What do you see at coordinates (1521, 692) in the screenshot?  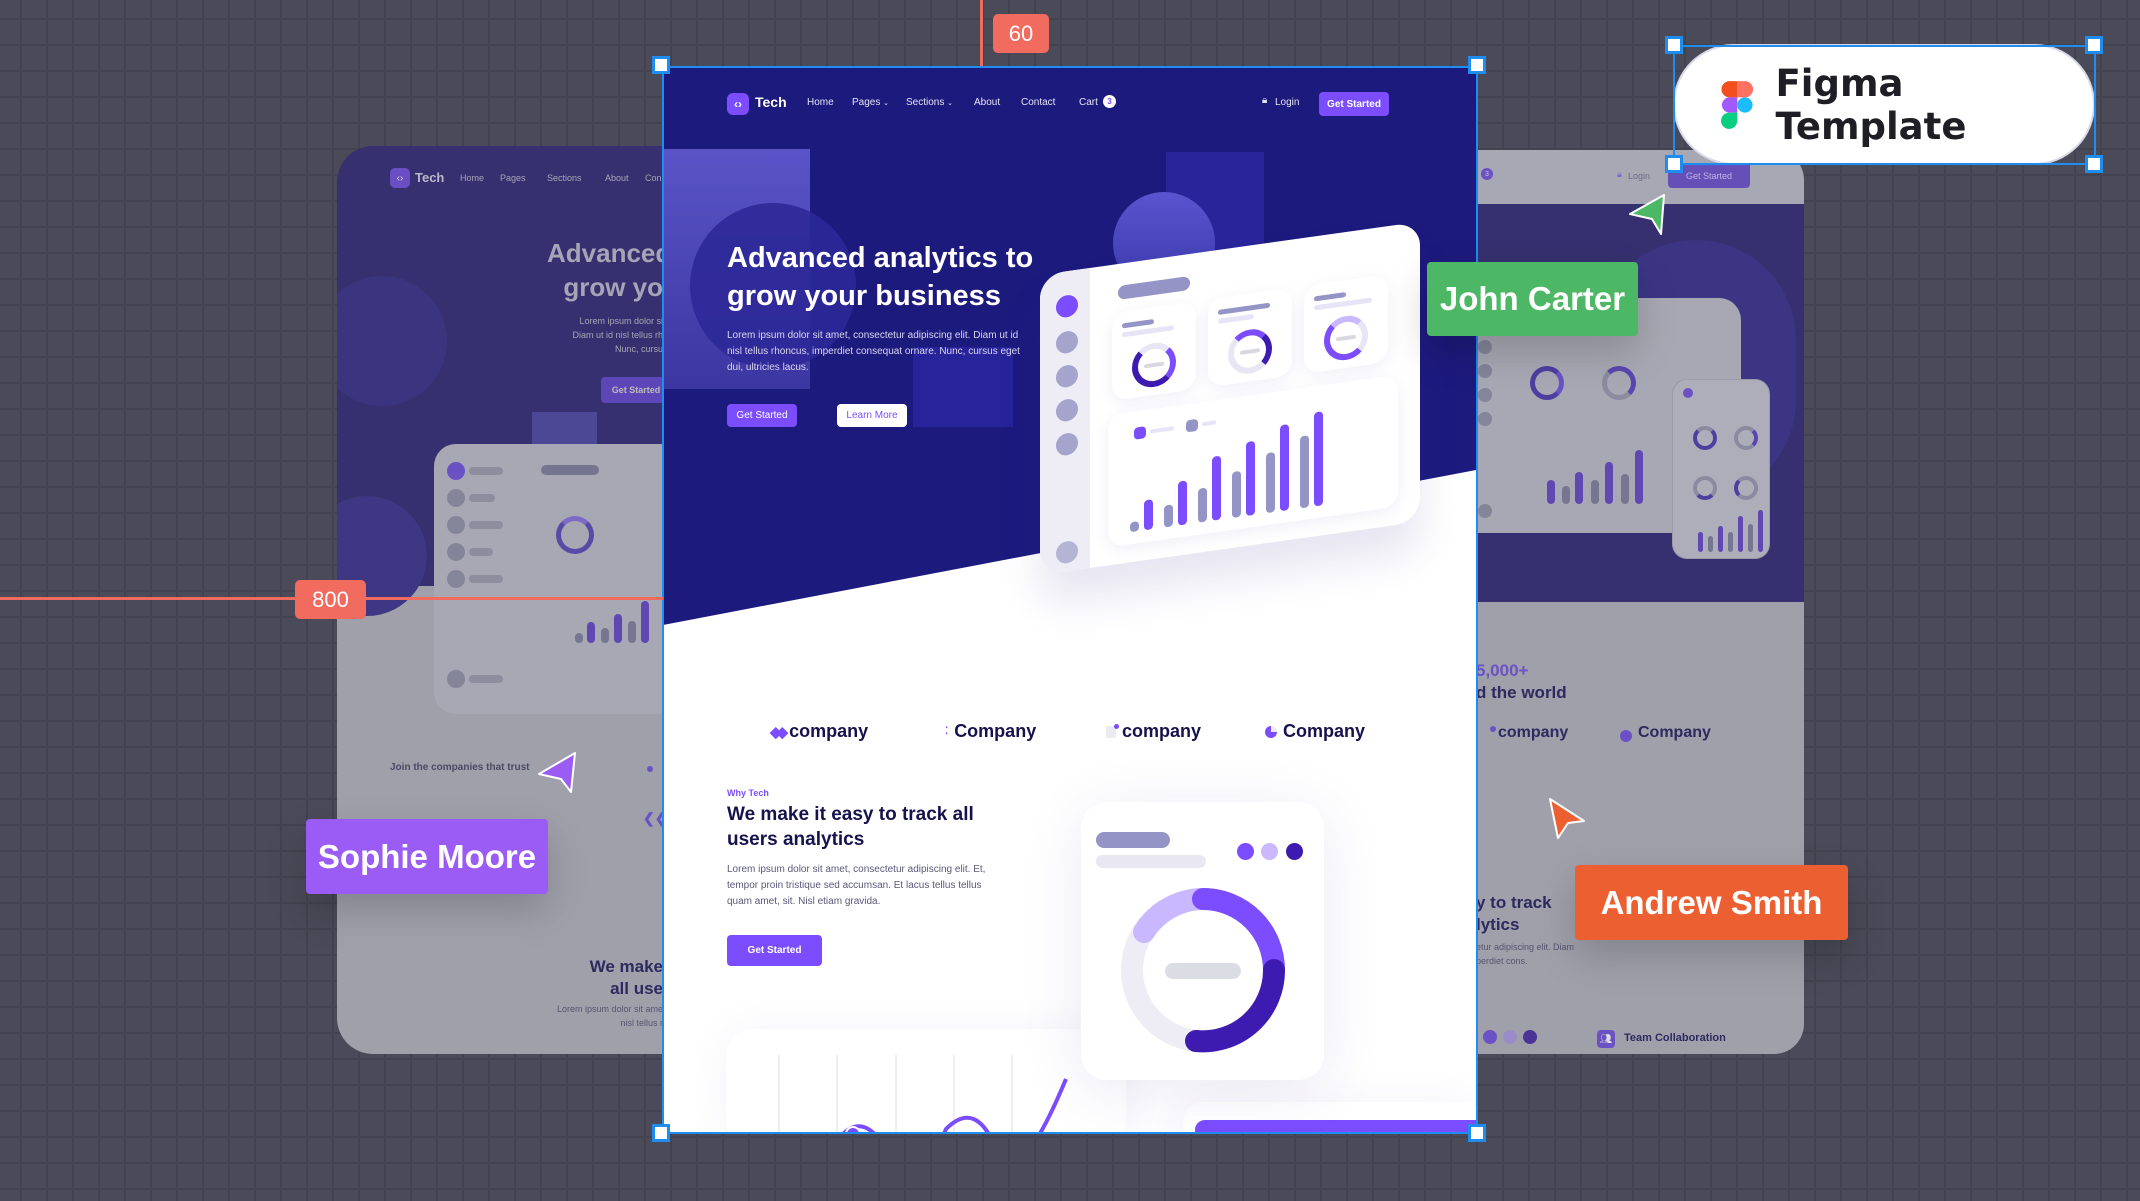 I see `preview-stat-caption: d the world` at bounding box center [1521, 692].